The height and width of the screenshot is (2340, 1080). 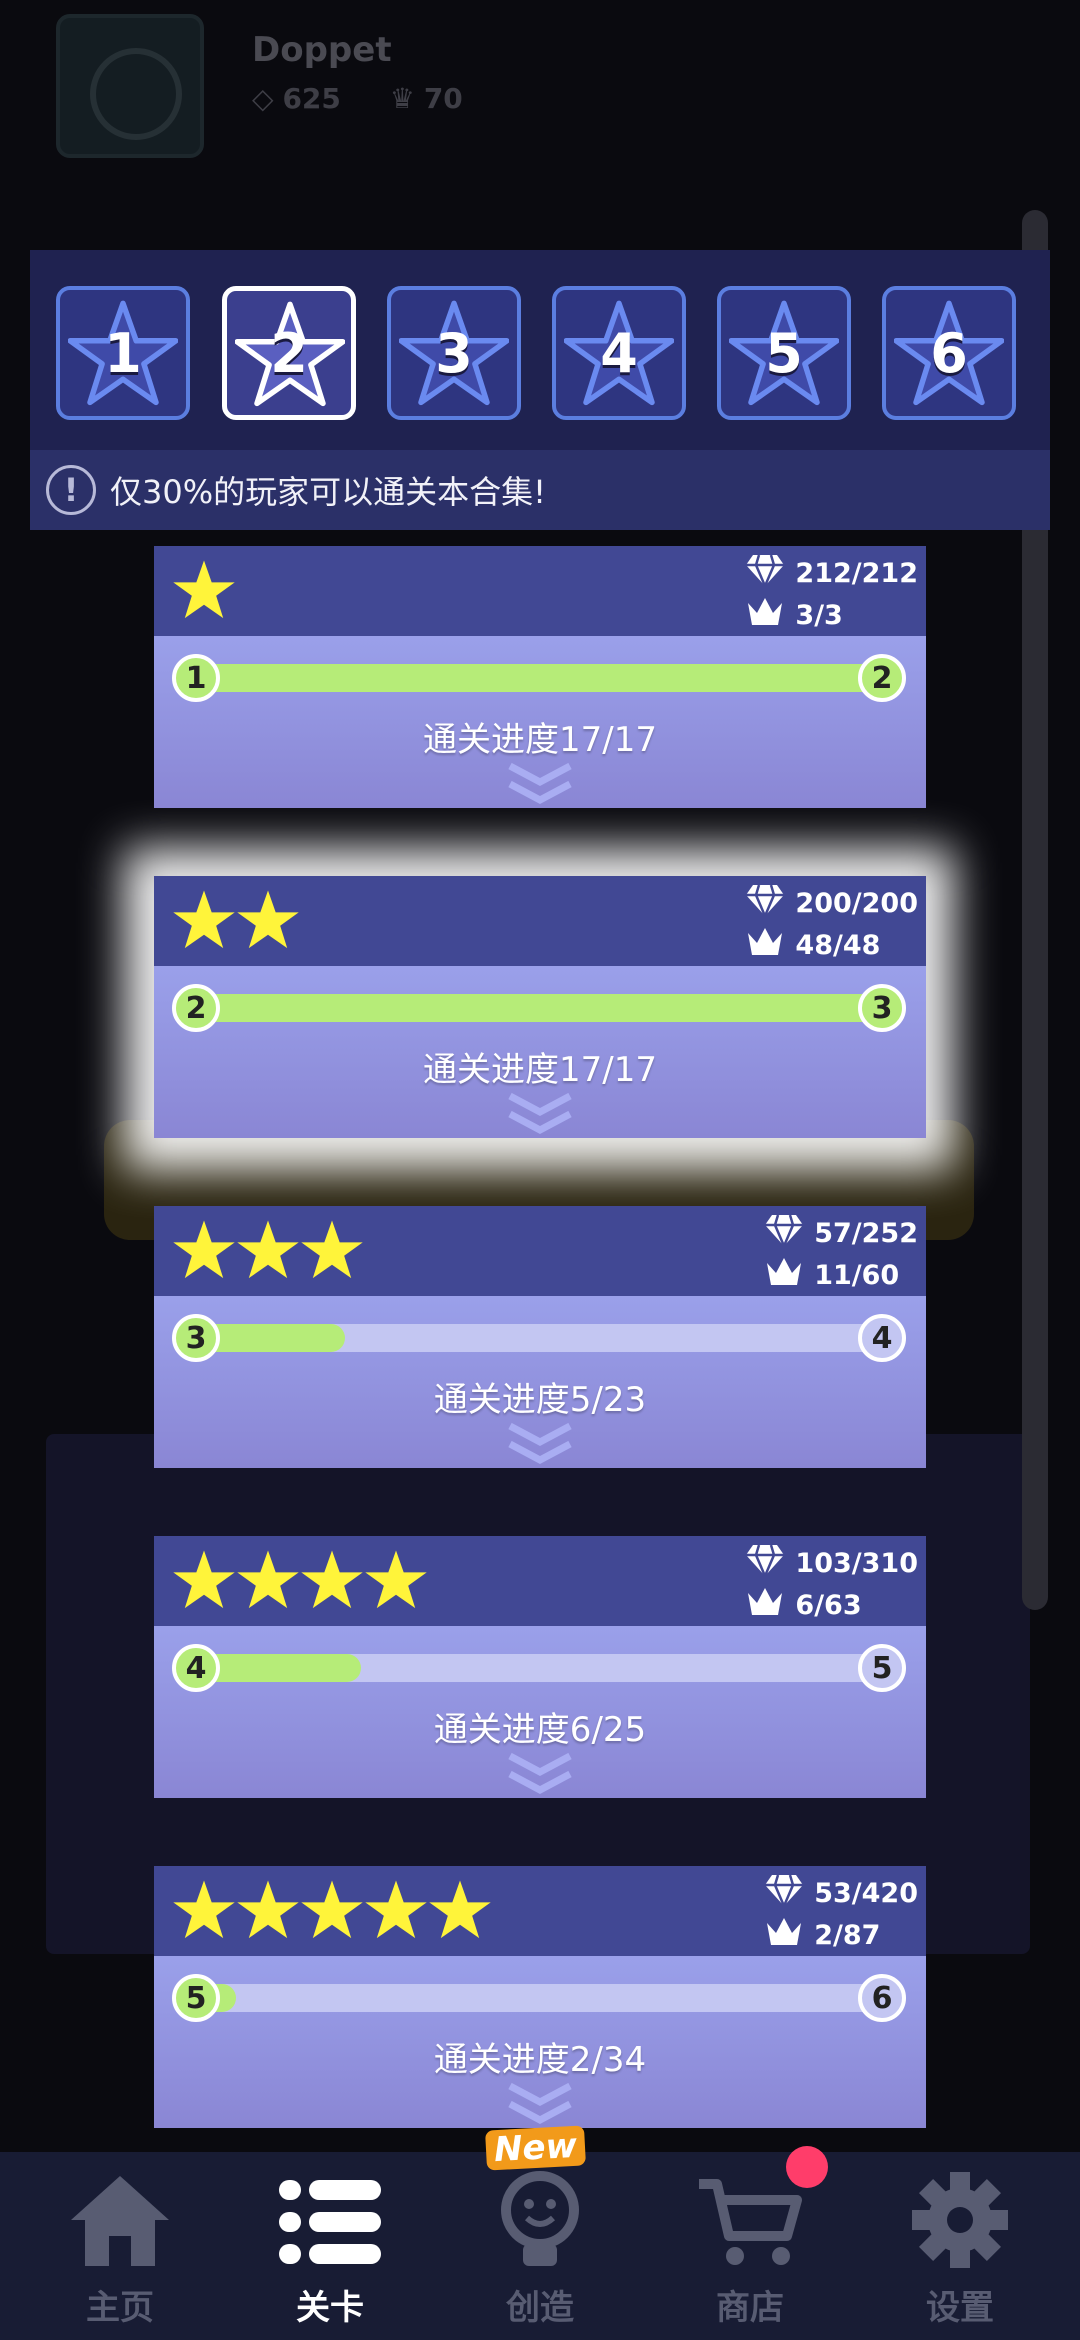 What do you see at coordinates (819, 615) in the screenshot?
I see `crown-value: 3/3` at bounding box center [819, 615].